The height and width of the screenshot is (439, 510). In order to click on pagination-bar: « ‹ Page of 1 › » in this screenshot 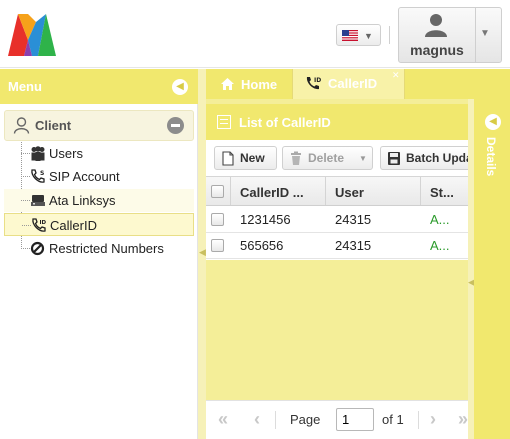, I will do `click(337, 419)`.